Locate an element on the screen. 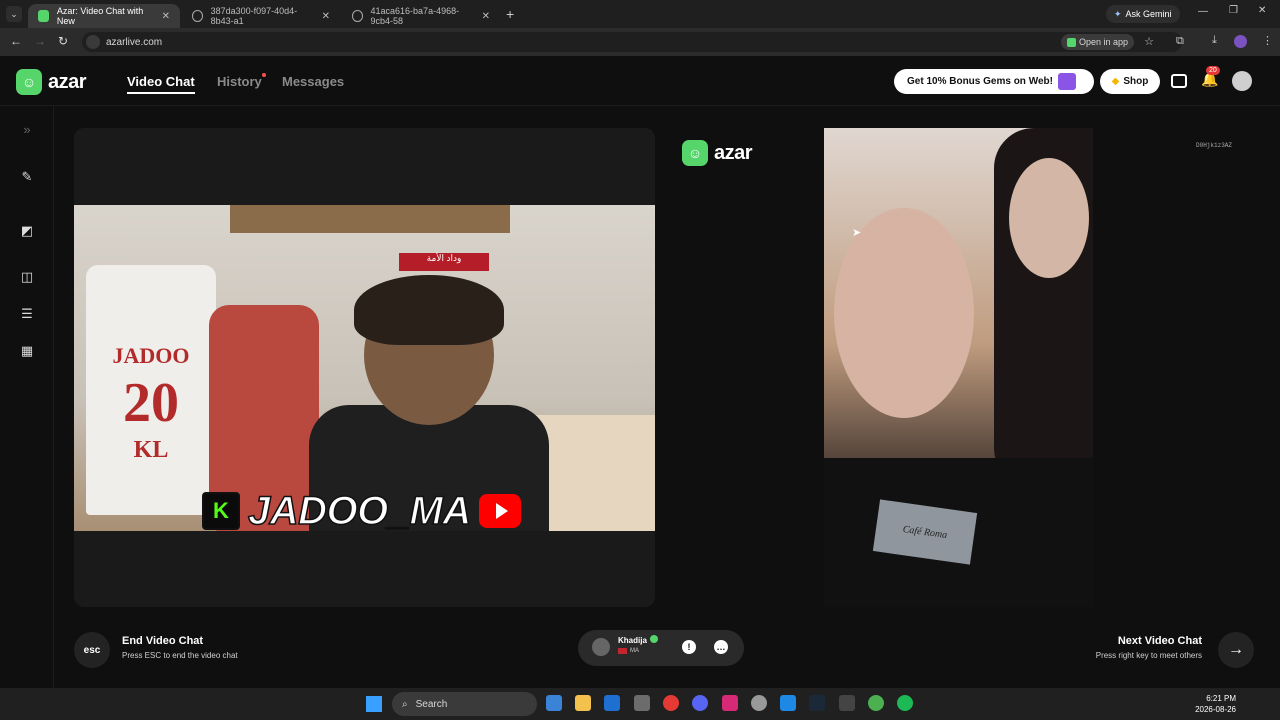 The height and width of the screenshot is (720, 1280). blue-app-icon is located at coordinates (788, 703).